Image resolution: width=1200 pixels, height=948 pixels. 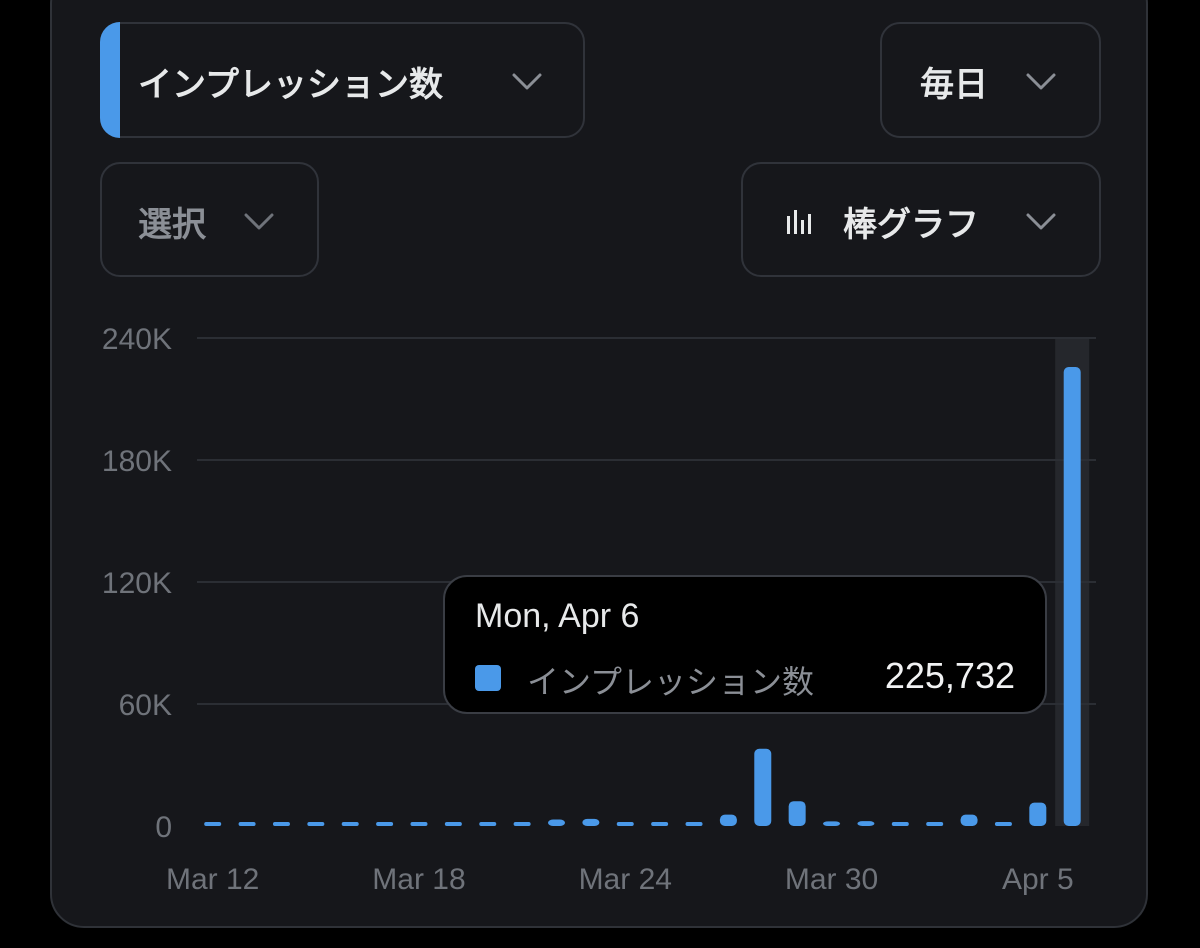 I want to click on x-tick-label: Mar 24, so click(x=625, y=879).